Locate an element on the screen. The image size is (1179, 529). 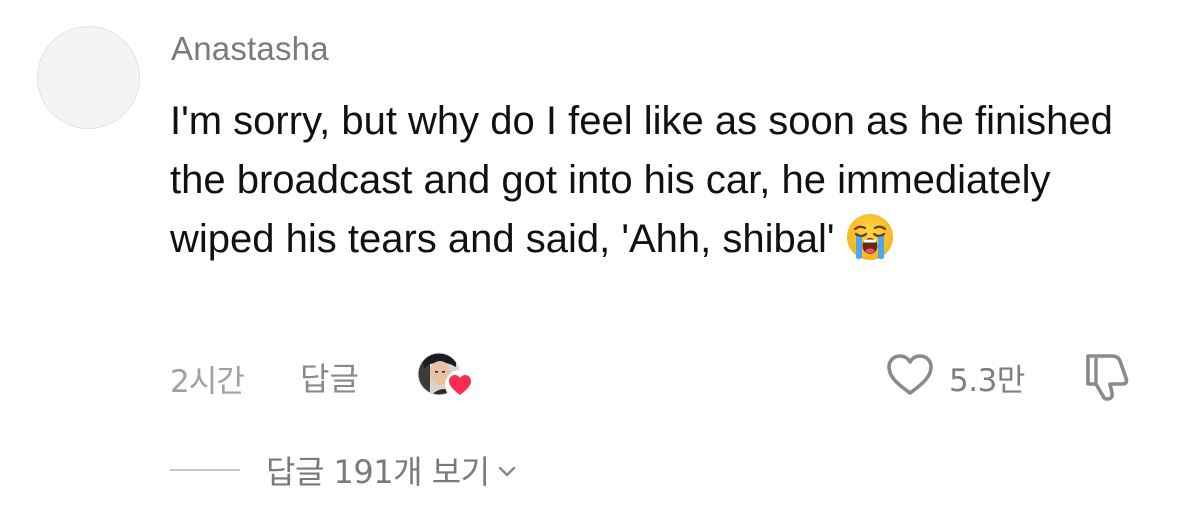
comment-username: Anastasha is located at coordinates (250, 49).